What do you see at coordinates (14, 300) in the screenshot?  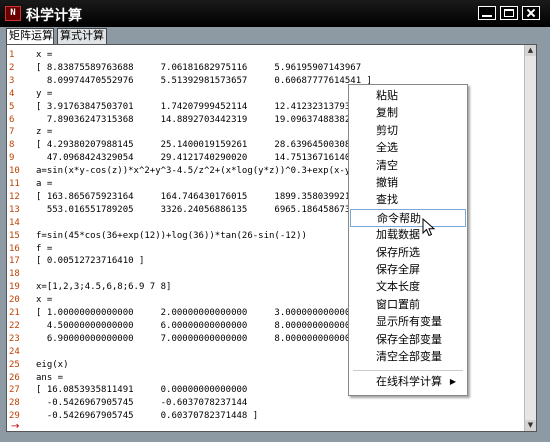 I see `line-number: 20` at bounding box center [14, 300].